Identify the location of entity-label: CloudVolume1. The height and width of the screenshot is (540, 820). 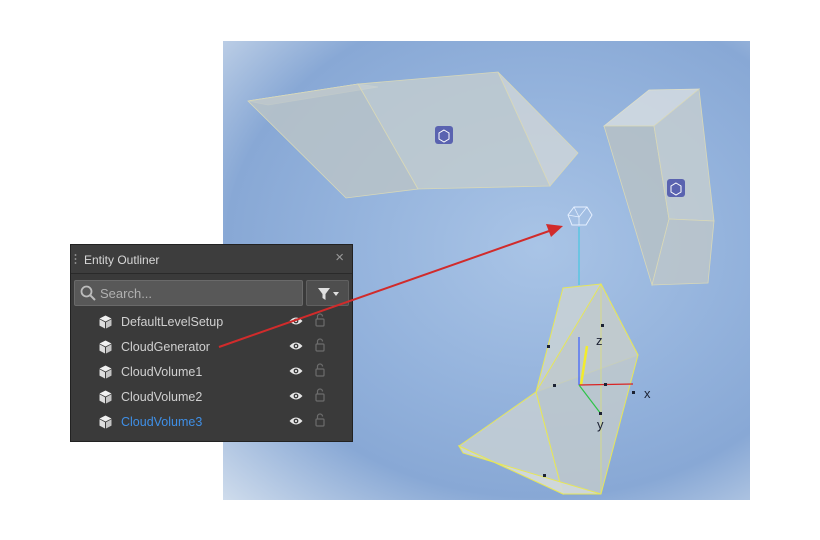
(162, 372).